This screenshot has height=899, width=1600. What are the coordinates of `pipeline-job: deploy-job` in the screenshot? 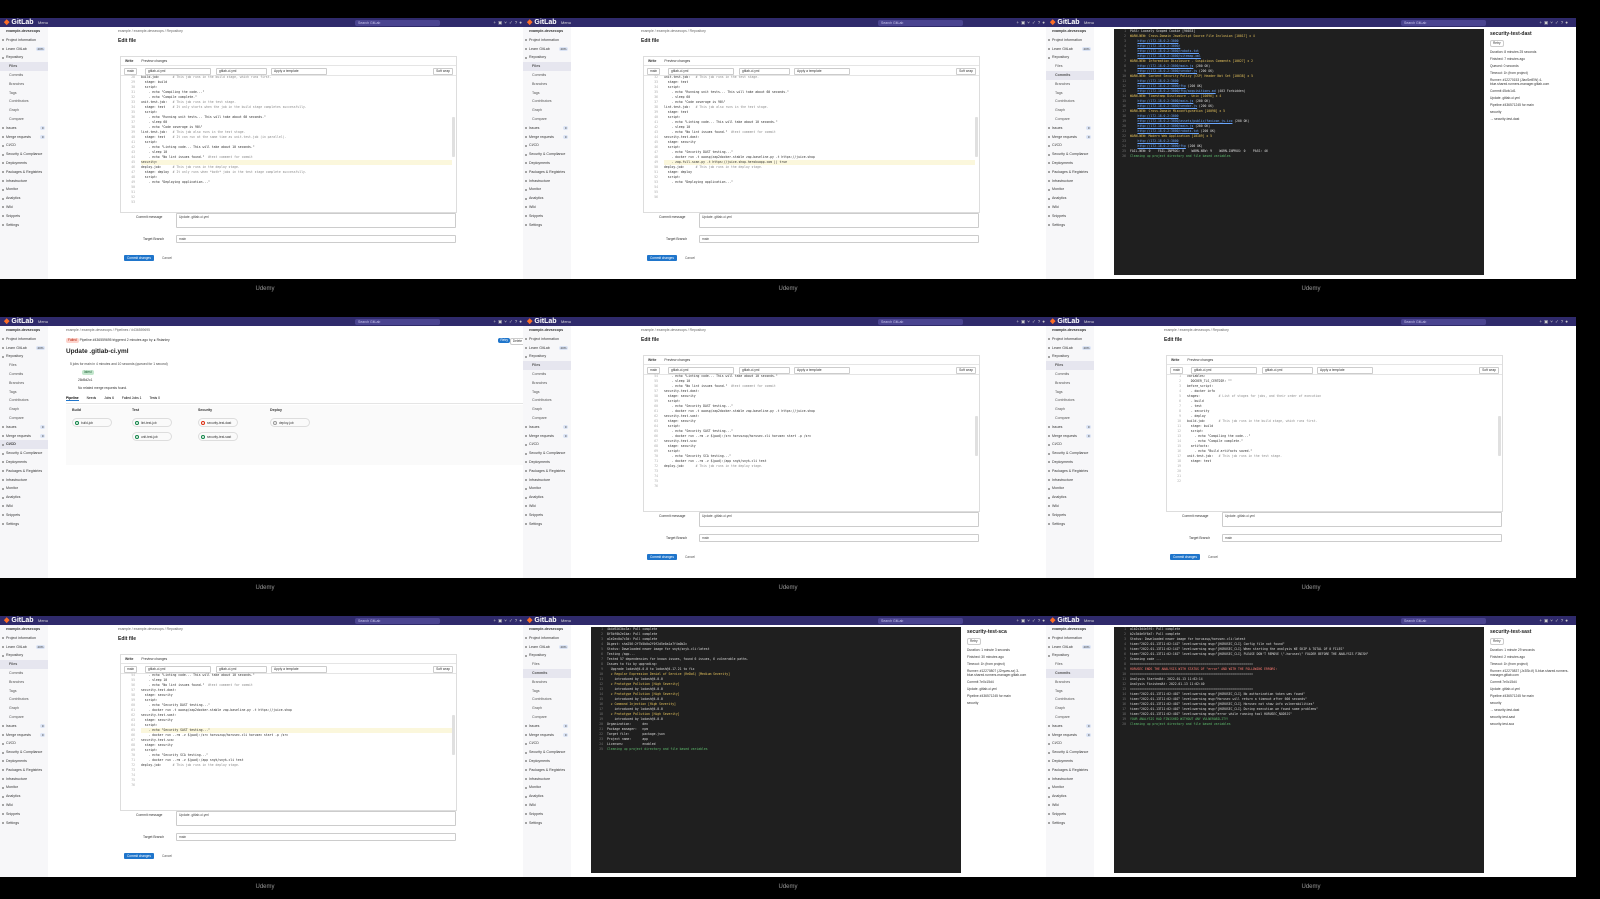 It's located at (290, 422).